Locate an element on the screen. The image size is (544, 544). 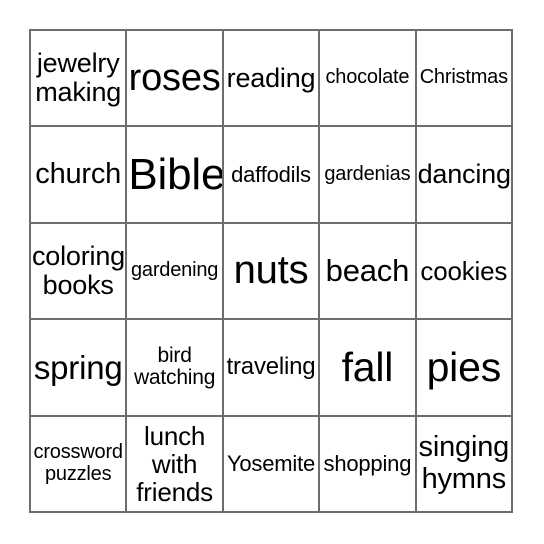
bingo-cell: fall is located at coordinates (368, 368).